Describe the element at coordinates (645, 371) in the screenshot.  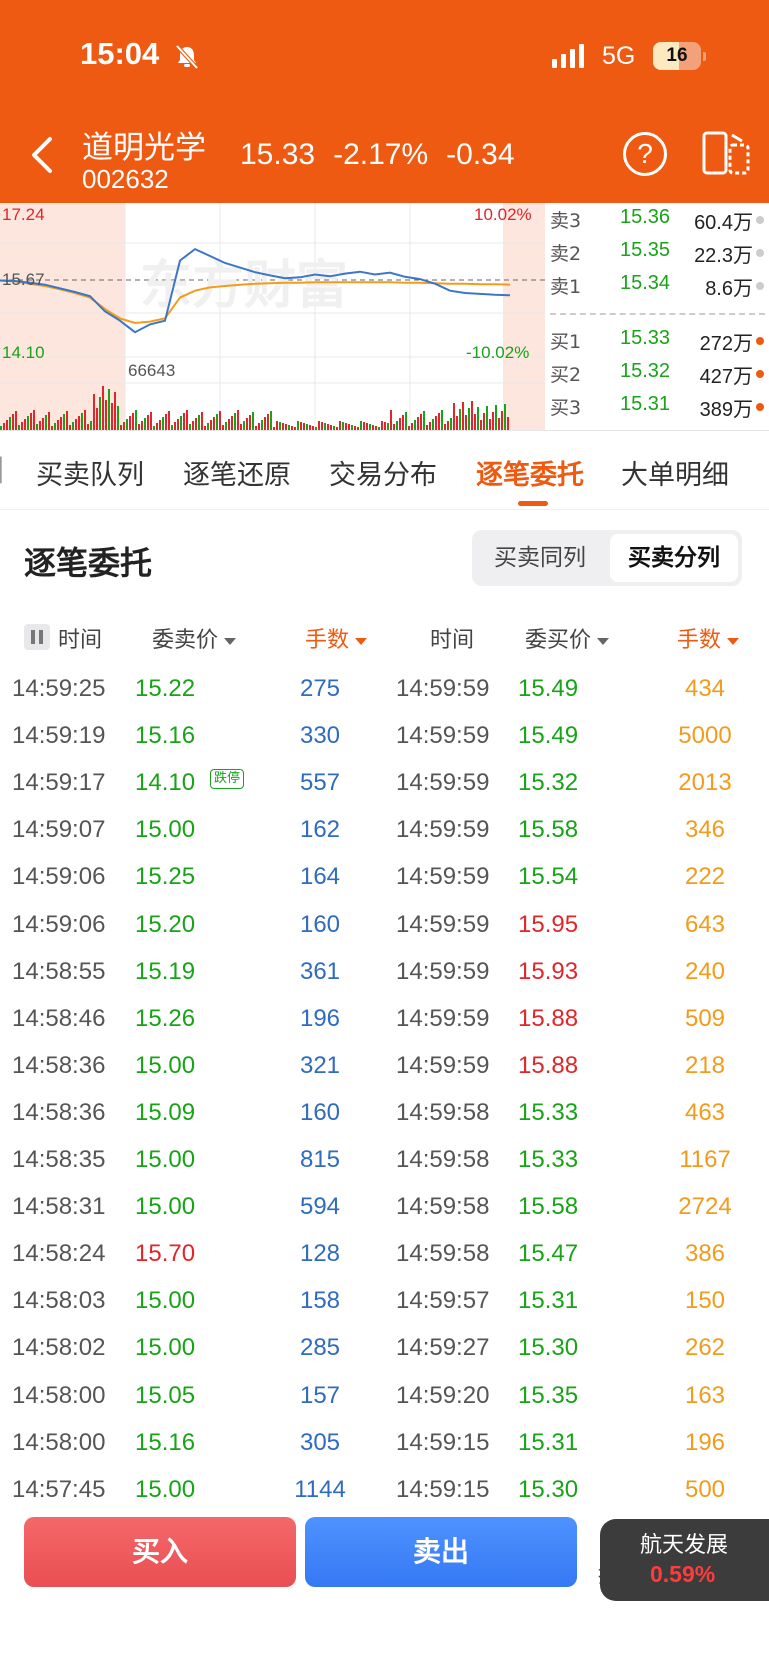
I see `order-price: 15.32` at that location.